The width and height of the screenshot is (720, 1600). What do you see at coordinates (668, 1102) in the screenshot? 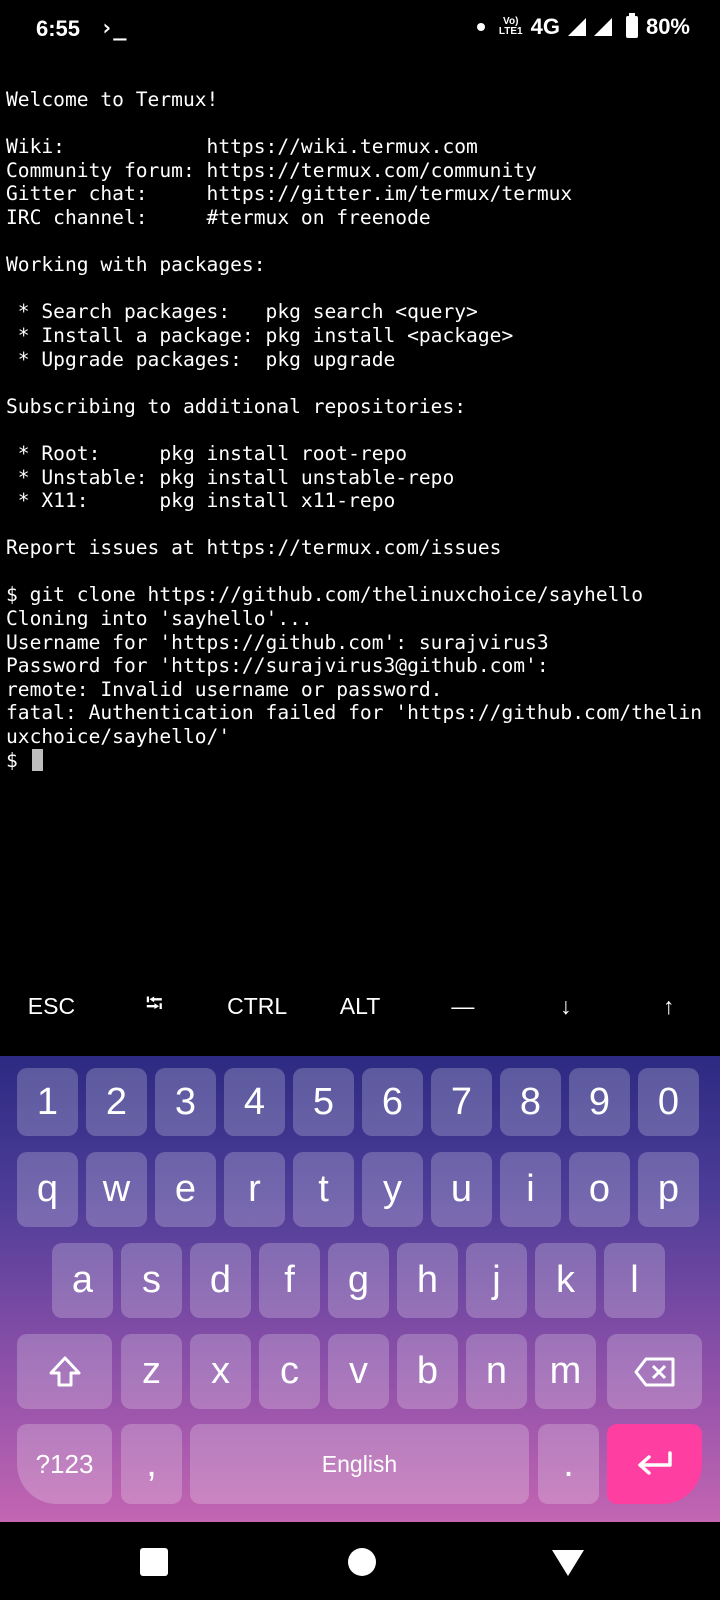
I see `key-0: 0` at bounding box center [668, 1102].